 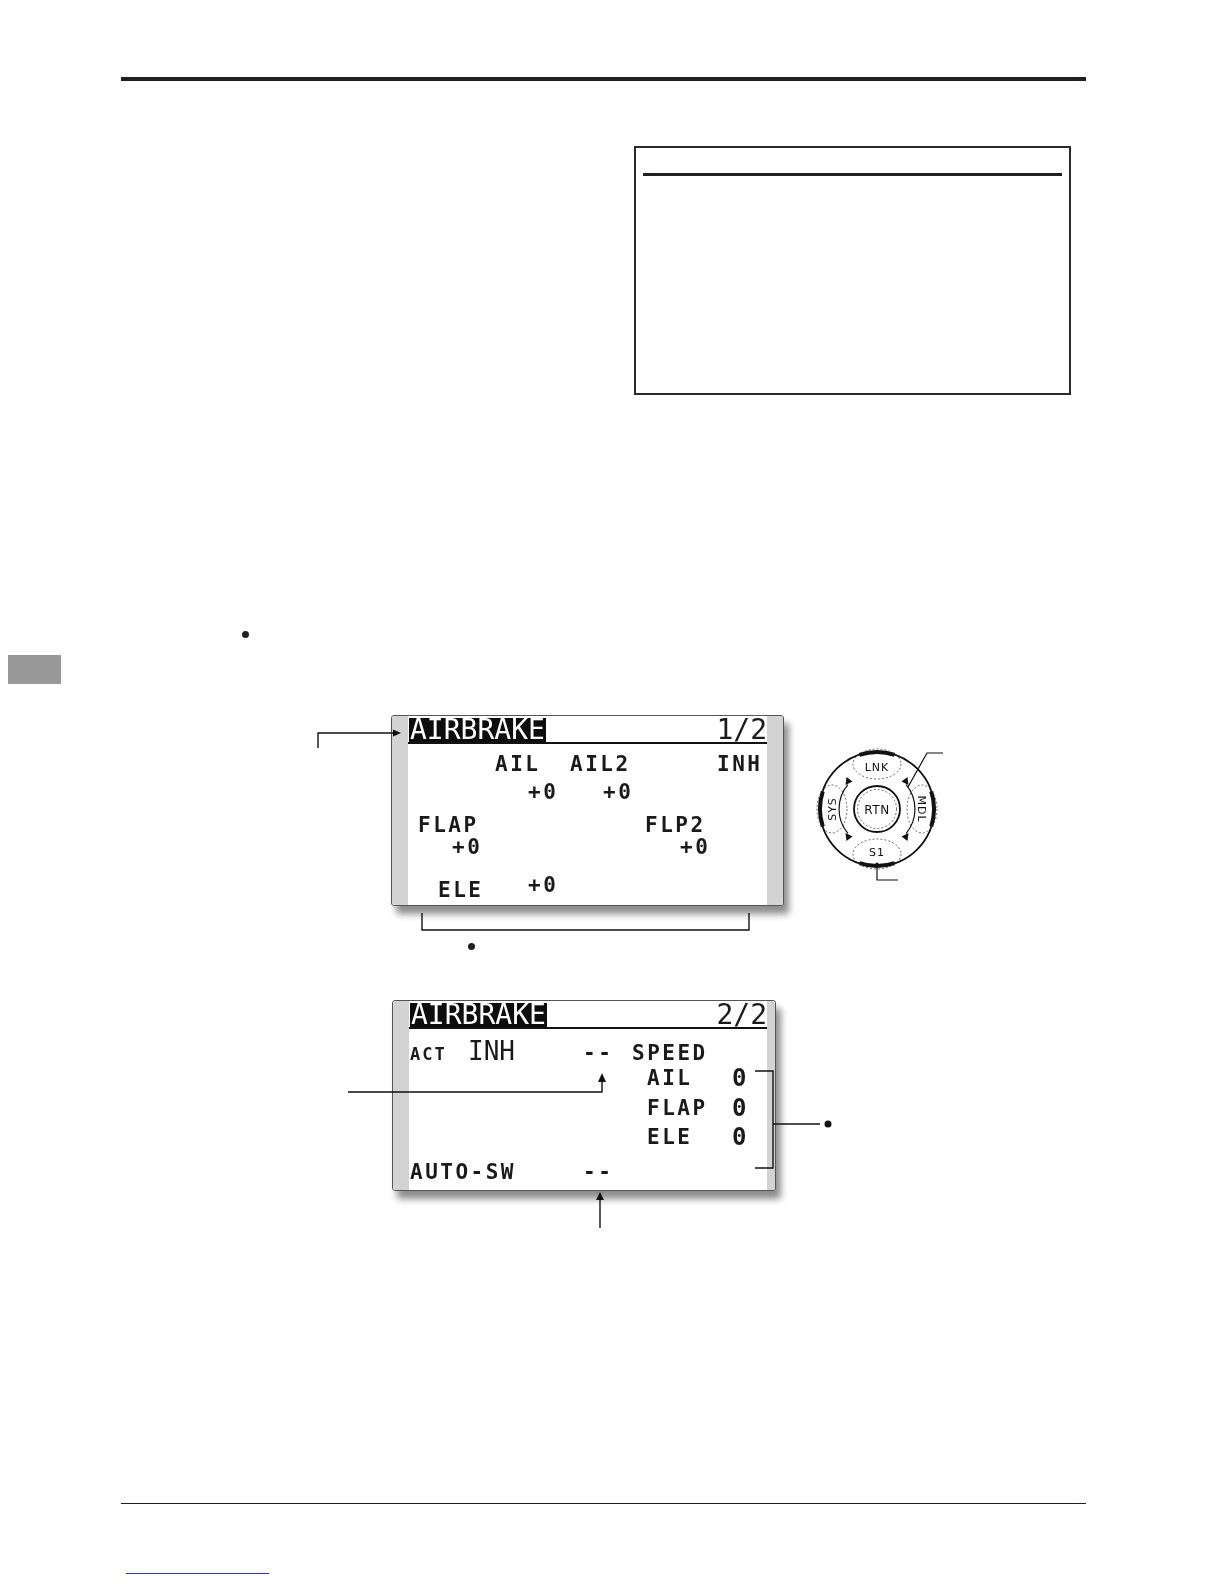 I want to click on status-text: INH, so click(x=740, y=764).